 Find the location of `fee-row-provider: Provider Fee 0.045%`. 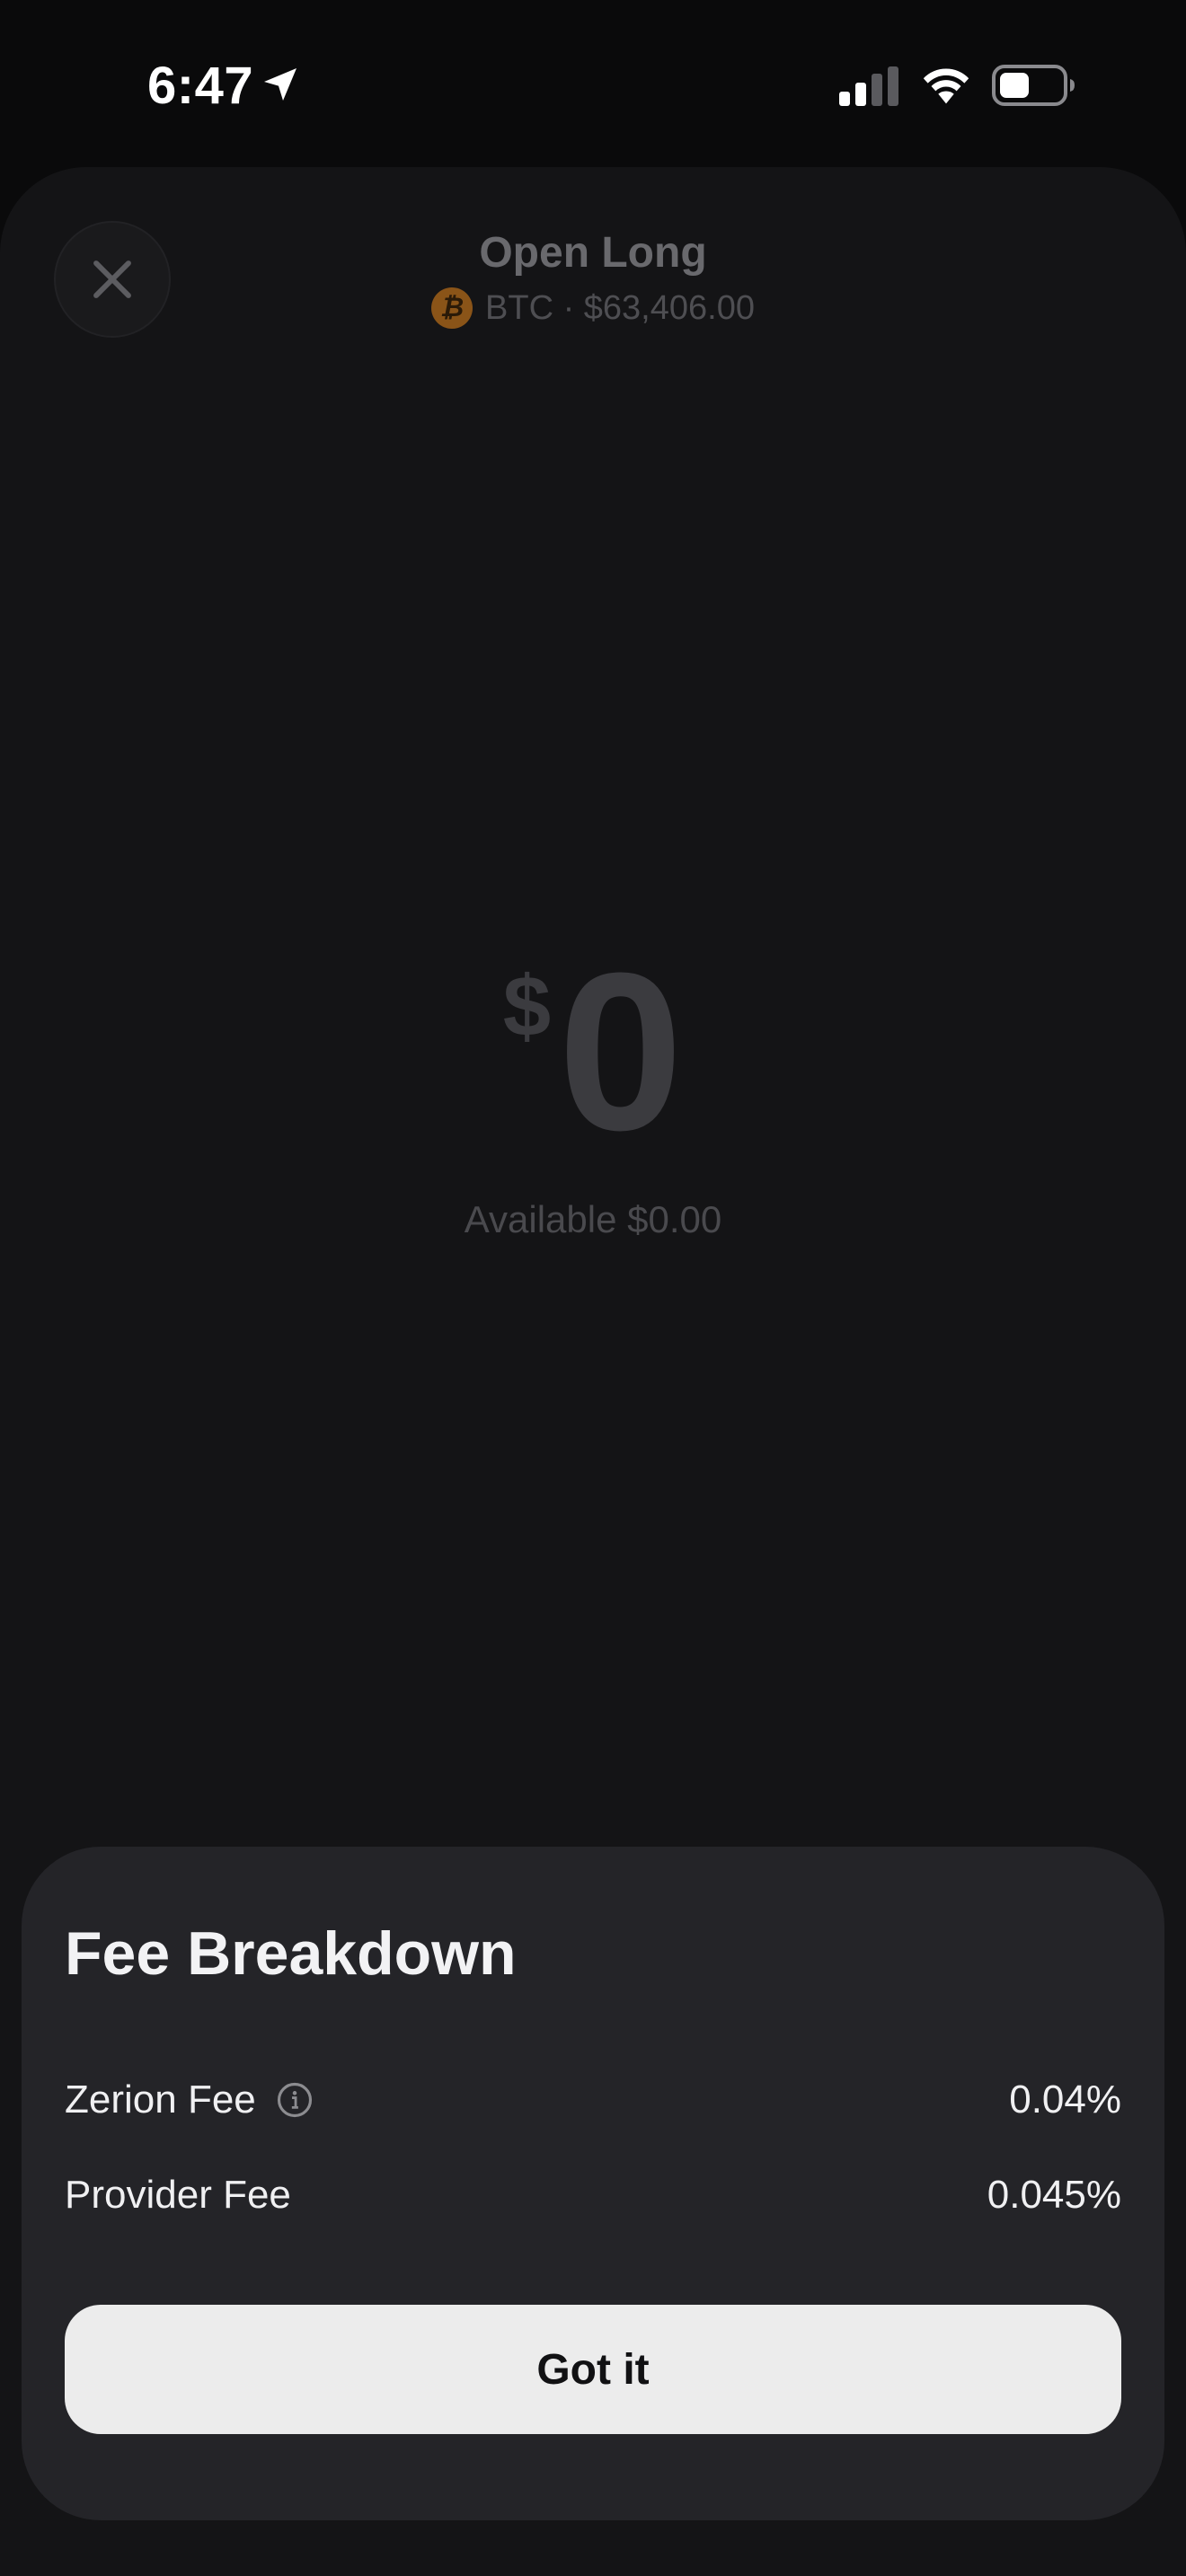

fee-row-provider: Provider Fee 0.045% is located at coordinates (593, 2195).